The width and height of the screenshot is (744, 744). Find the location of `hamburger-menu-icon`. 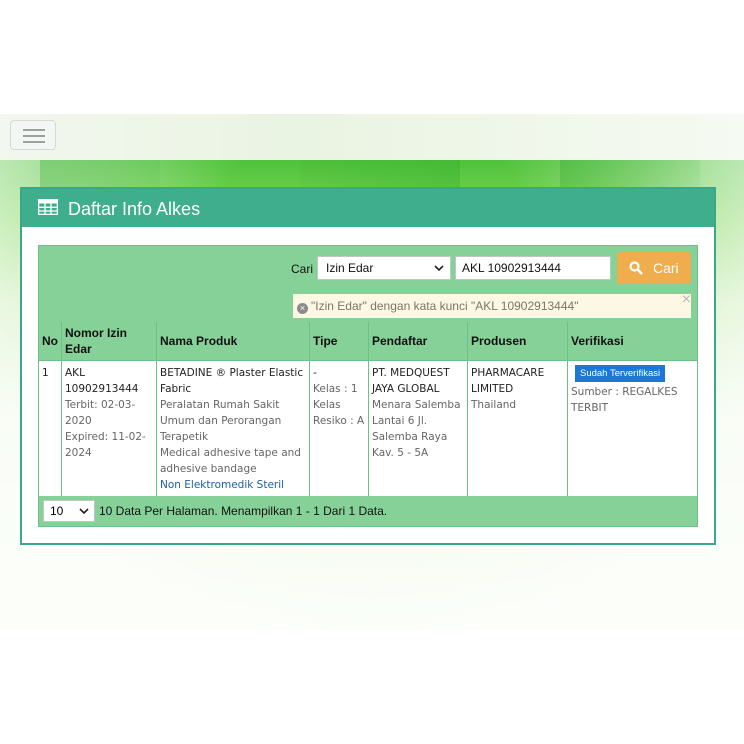

hamburger-menu-icon is located at coordinates (34, 130).